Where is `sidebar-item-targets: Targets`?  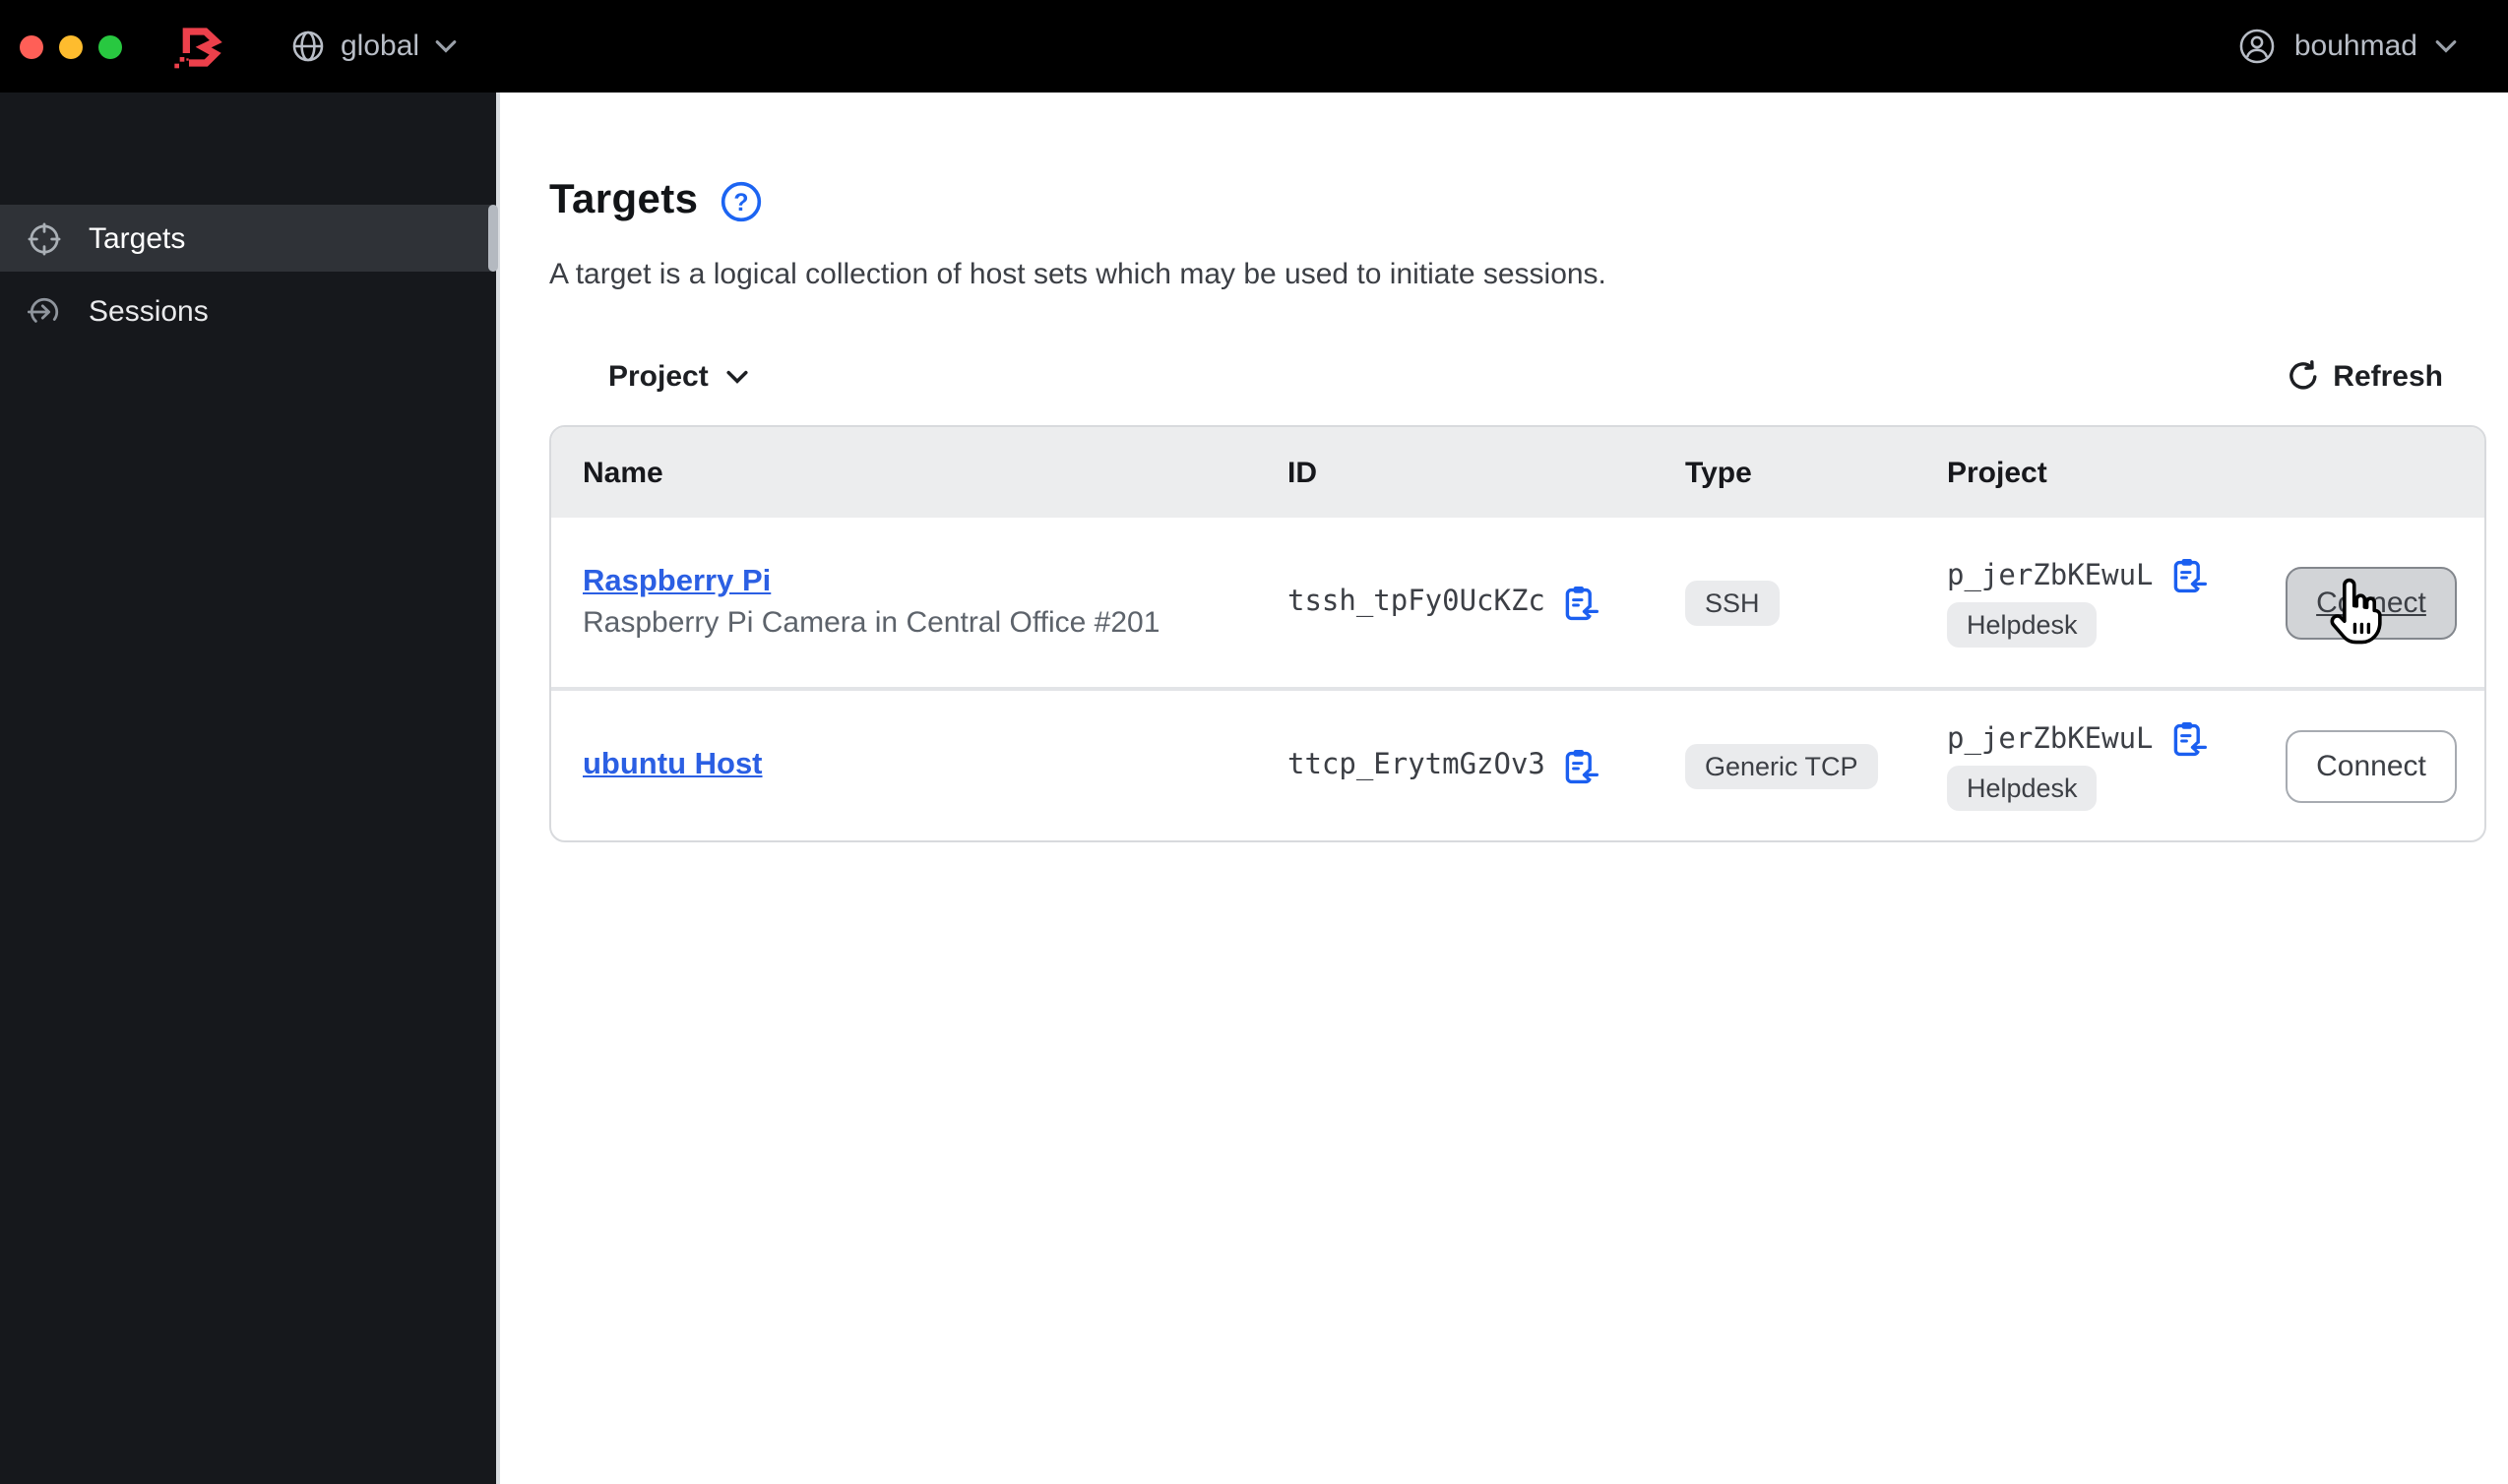 sidebar-item-targets: Targets is located at coordinates (248, 239).